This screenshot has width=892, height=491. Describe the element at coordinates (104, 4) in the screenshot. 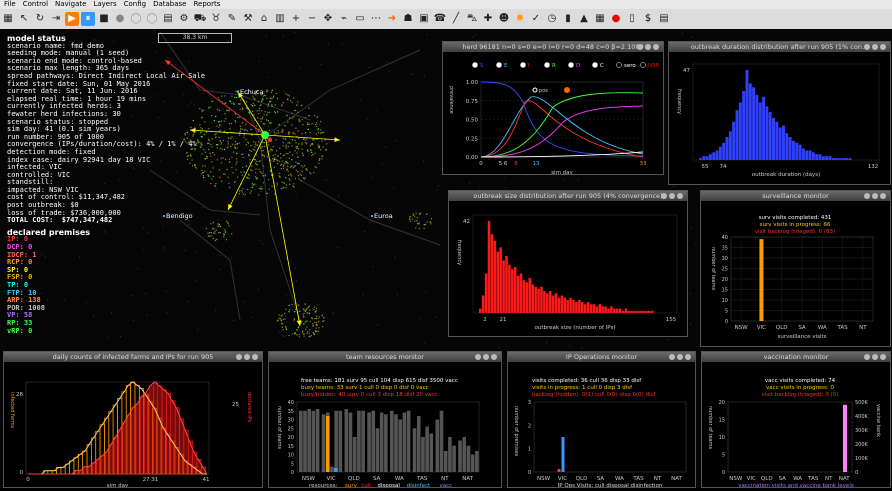

I see `menu-layers: Layers` at that location.